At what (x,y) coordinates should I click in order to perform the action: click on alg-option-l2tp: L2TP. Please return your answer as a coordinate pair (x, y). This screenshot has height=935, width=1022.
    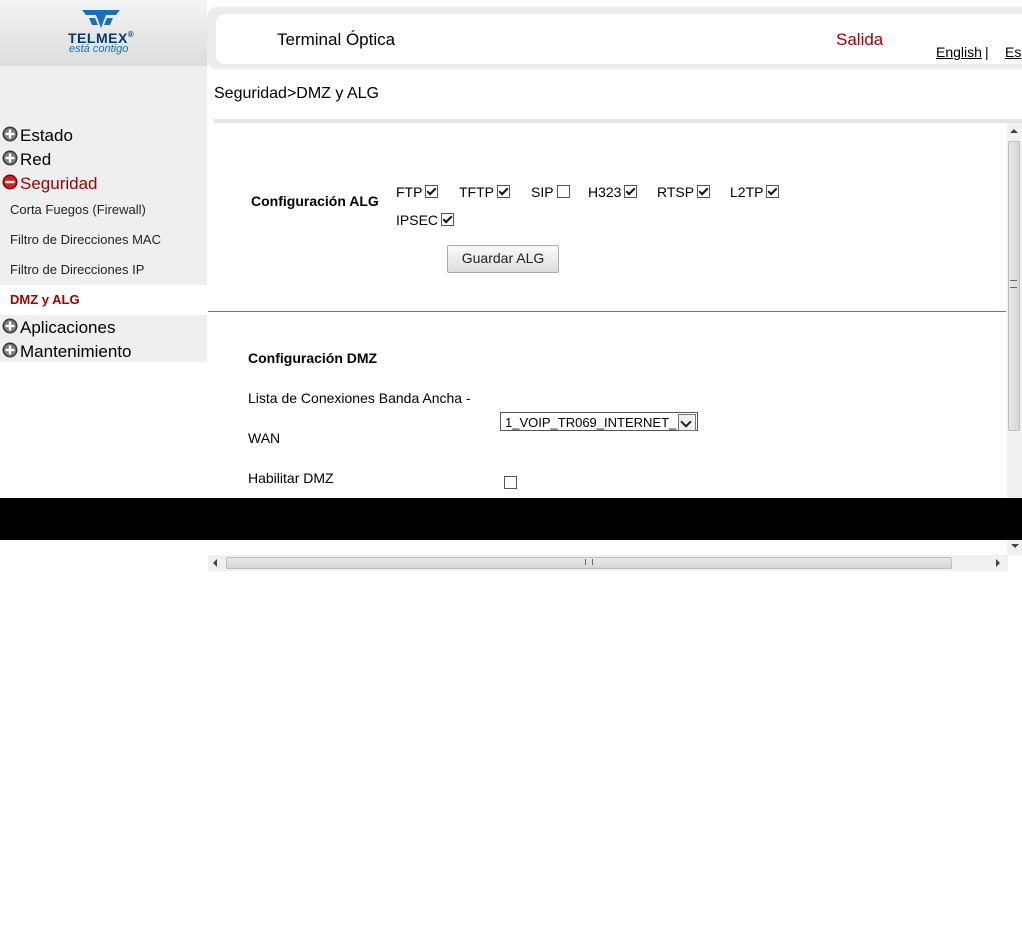
    Looking at the image, I should click on (755, 192).